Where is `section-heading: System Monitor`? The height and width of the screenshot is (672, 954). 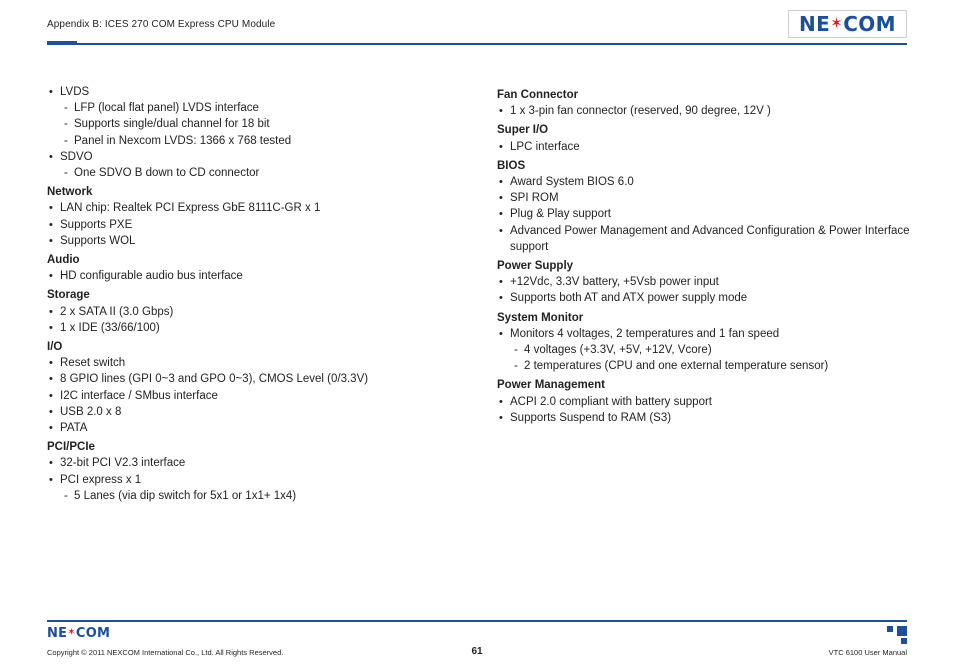
section-heading: System Monitor is located at coordinates (540, 317).